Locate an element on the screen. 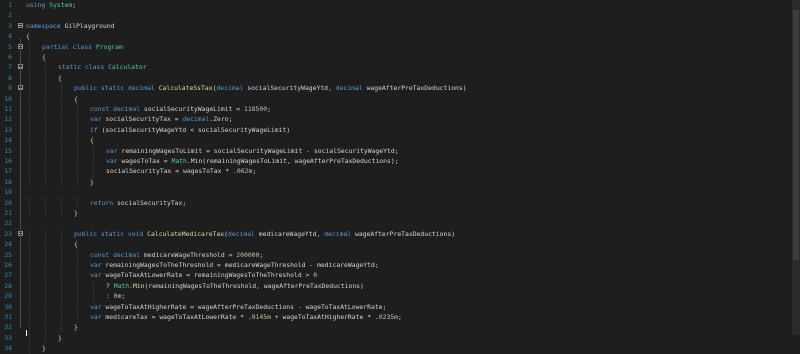  line-number: 30 is located at coordinates (8, 306).